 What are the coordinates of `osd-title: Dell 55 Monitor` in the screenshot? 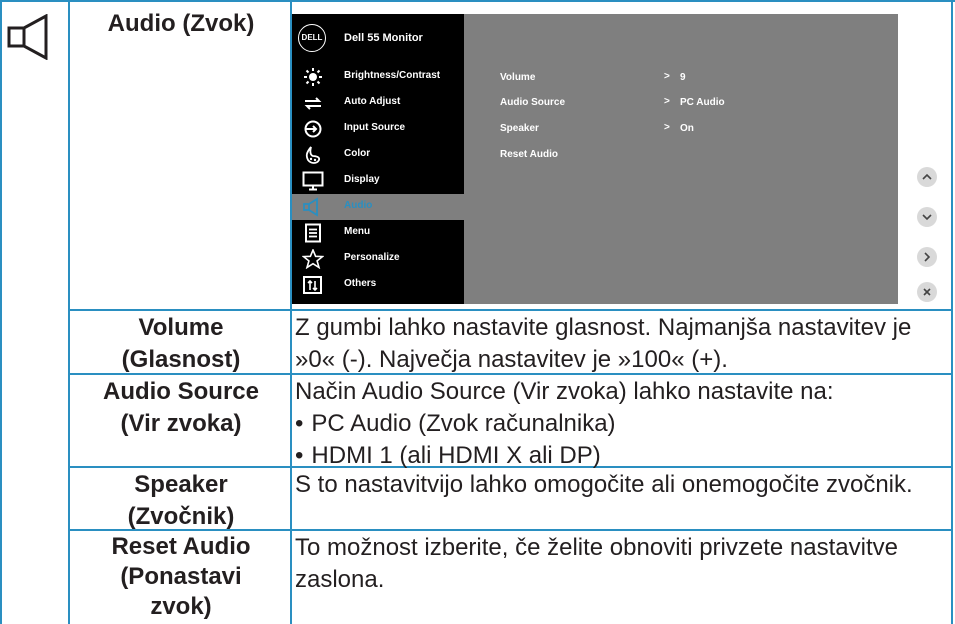 It's located at (383, 38).